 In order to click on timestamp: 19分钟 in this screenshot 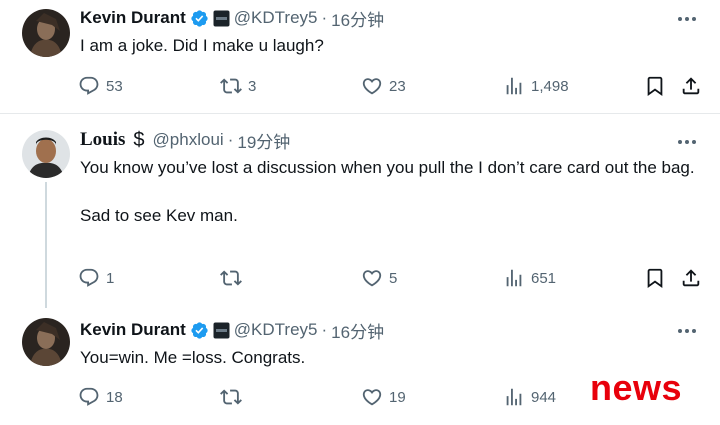, I will do `click(263, 140)`.